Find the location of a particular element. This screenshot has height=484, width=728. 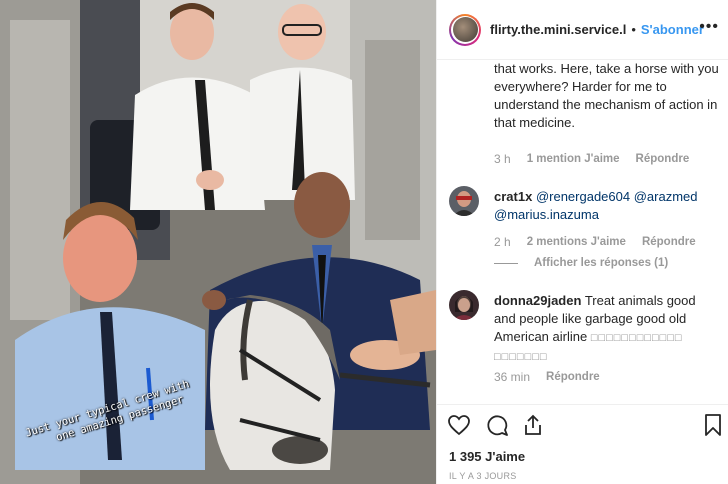

comment-2-likes: 2 mentions J'aime is located at coordinates (576, 242).